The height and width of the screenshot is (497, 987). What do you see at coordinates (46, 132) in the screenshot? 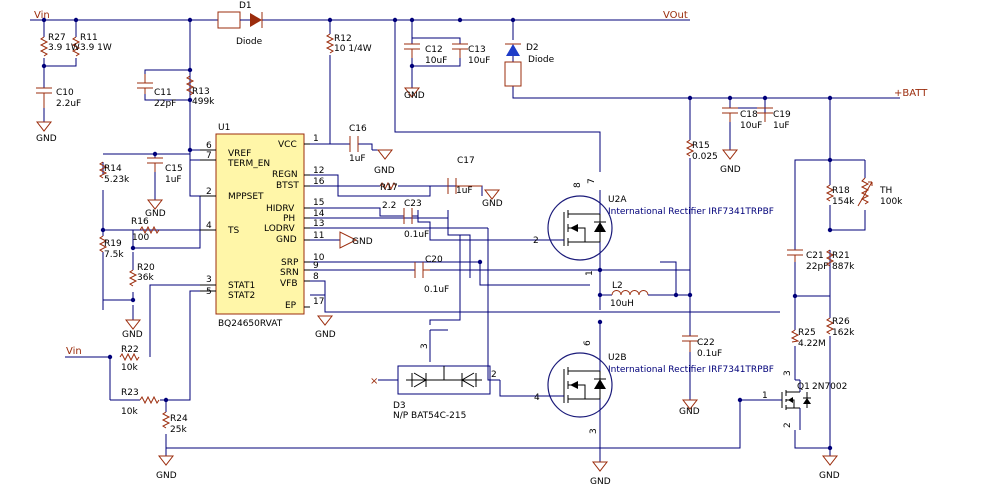
I see `gnd-c10: GND` at bounding box center [46, 132].